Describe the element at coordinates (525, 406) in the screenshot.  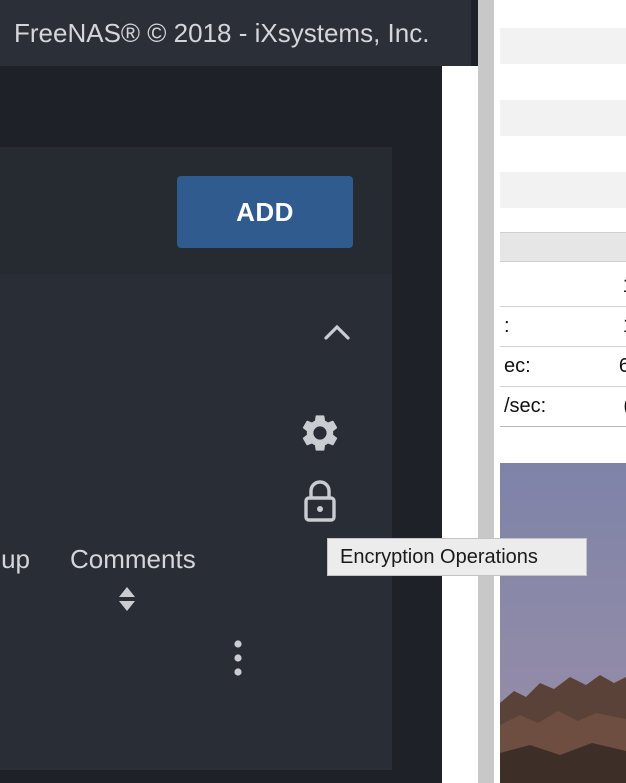
I see `stat-label: /sec:` at that location.